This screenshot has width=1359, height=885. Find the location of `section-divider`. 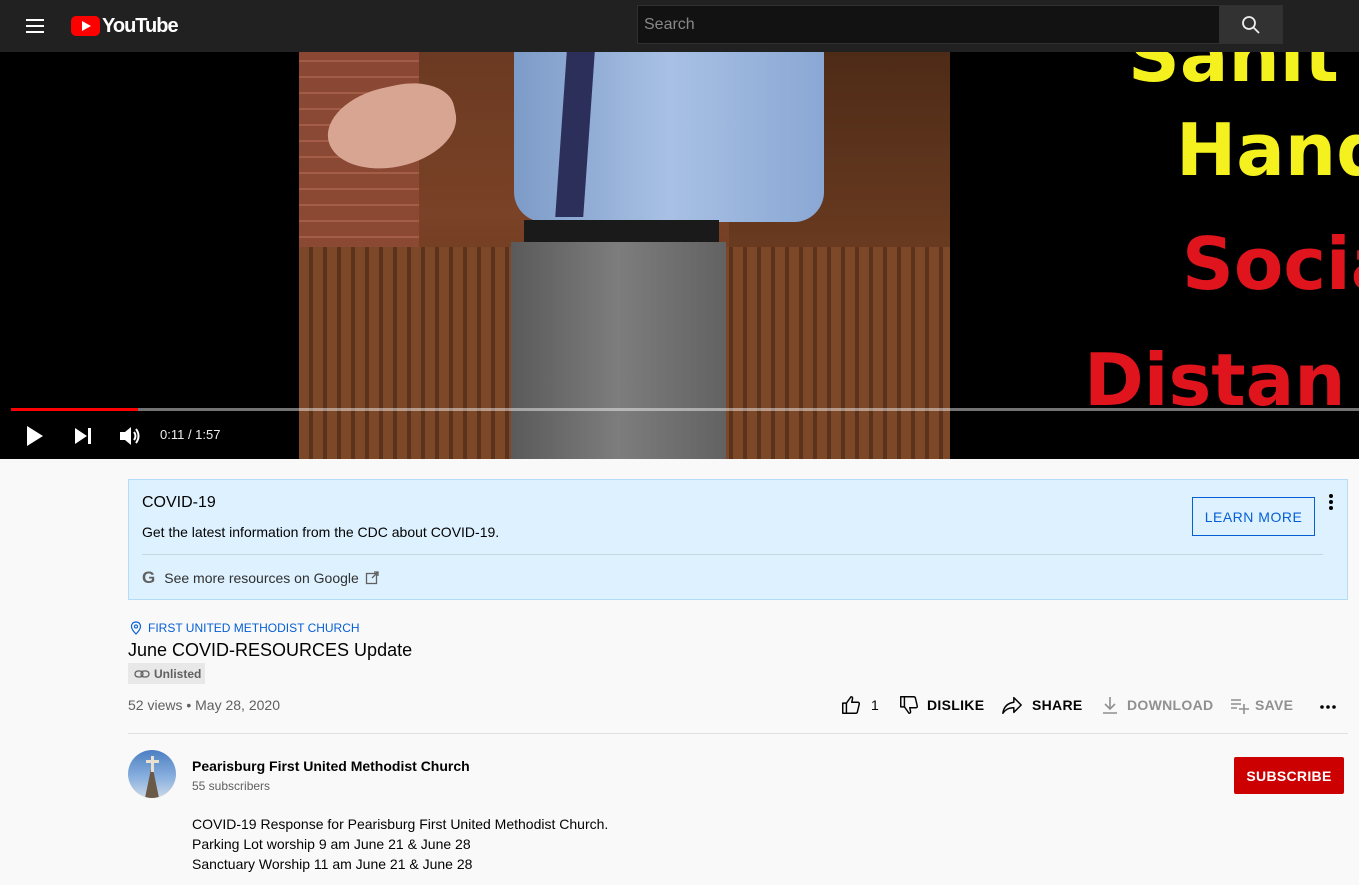

section-divider is located at coordinates (738, 733).